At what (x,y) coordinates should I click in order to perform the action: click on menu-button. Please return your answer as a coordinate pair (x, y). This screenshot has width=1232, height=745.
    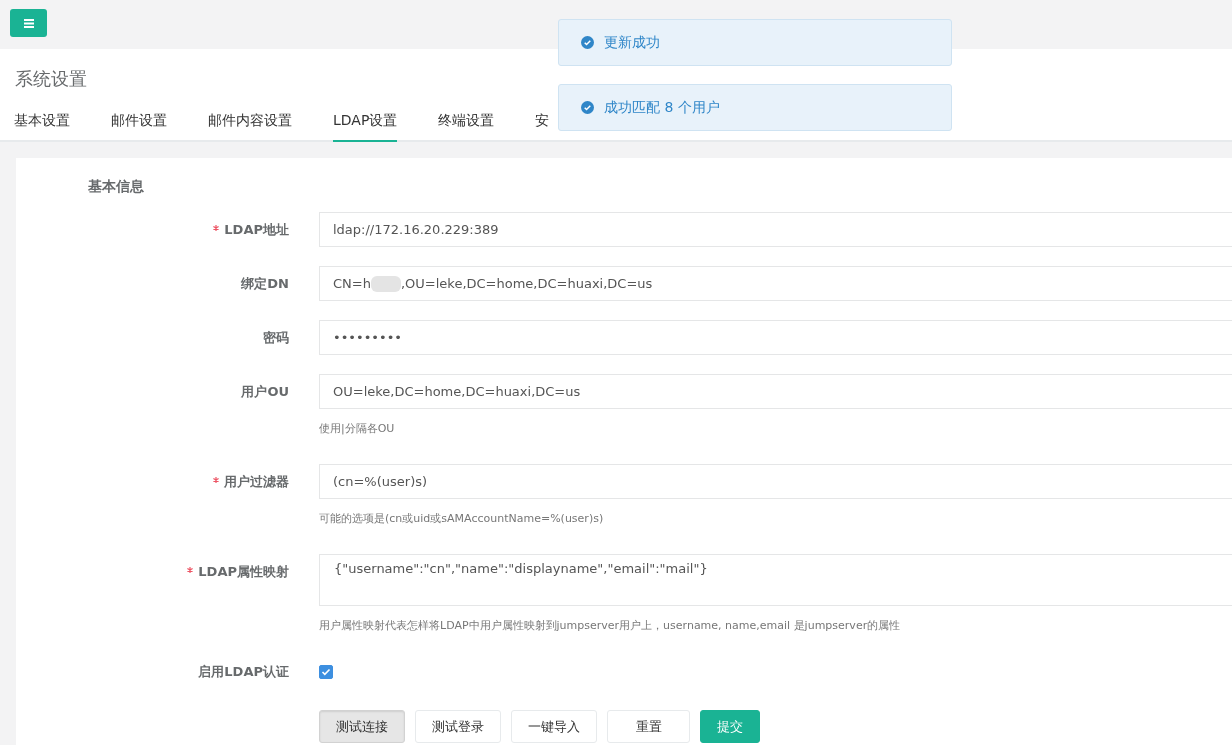
    Looking at the image, I should click on (28, 23).